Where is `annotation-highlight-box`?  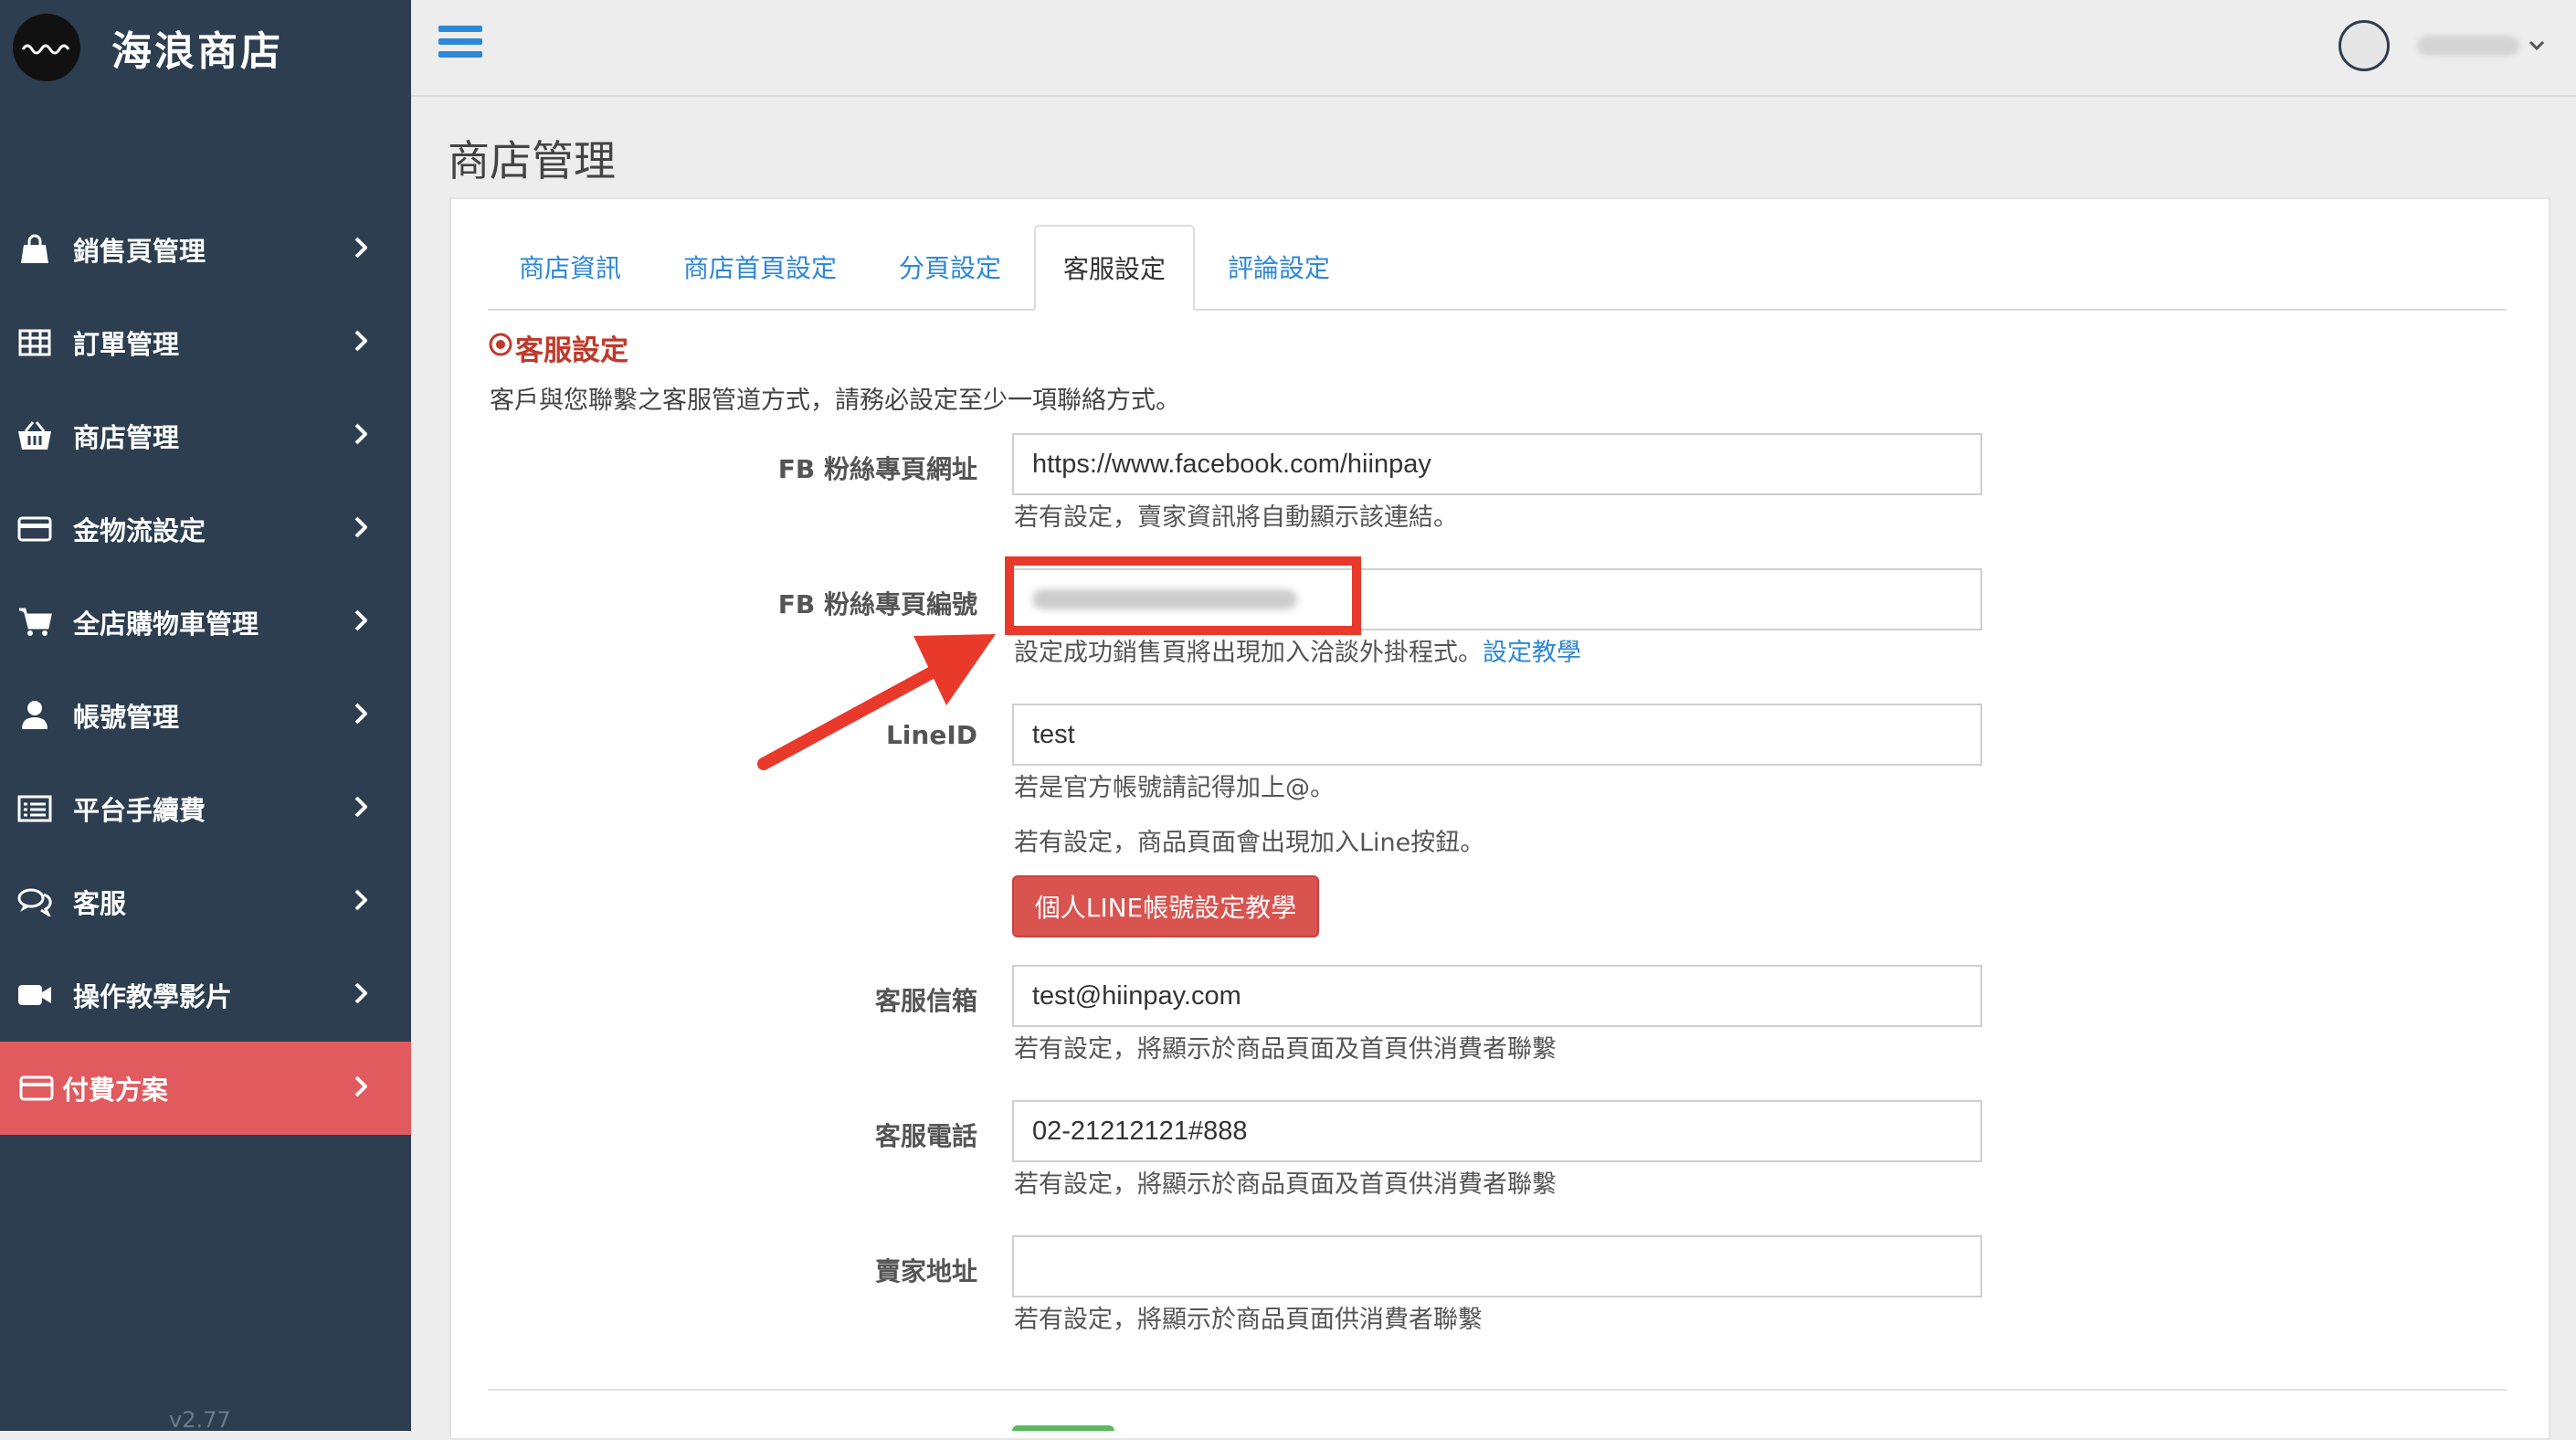 annotation-highlight-box is located at coordinates (1183, 596).